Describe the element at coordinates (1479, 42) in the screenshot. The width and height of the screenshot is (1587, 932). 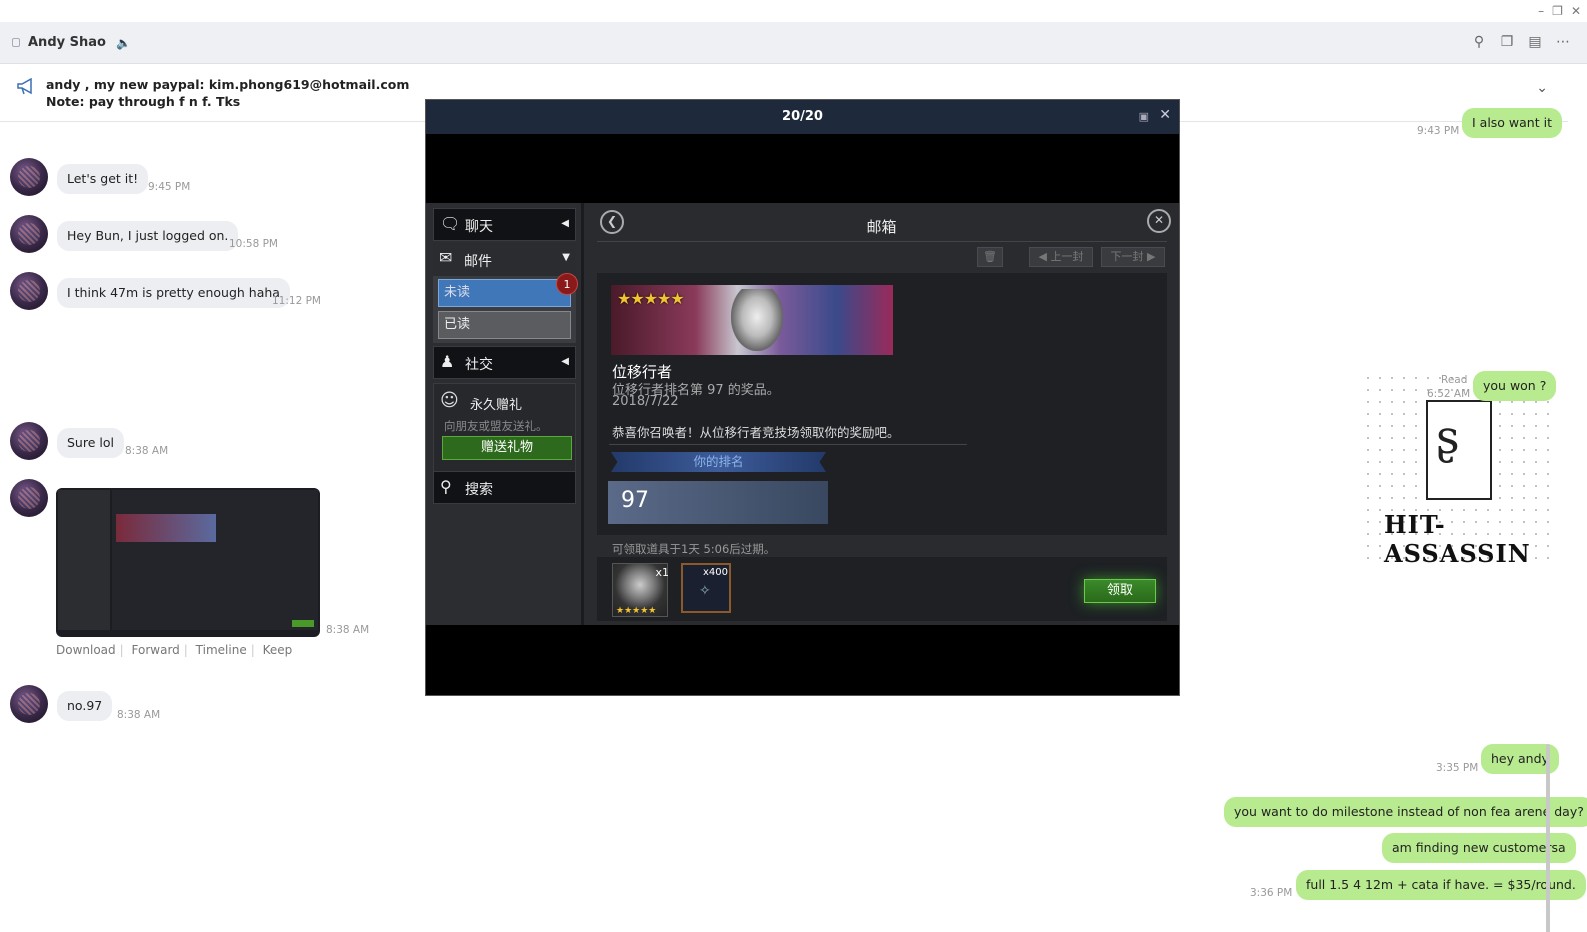
I see `search-icon: ⚲` at that location.